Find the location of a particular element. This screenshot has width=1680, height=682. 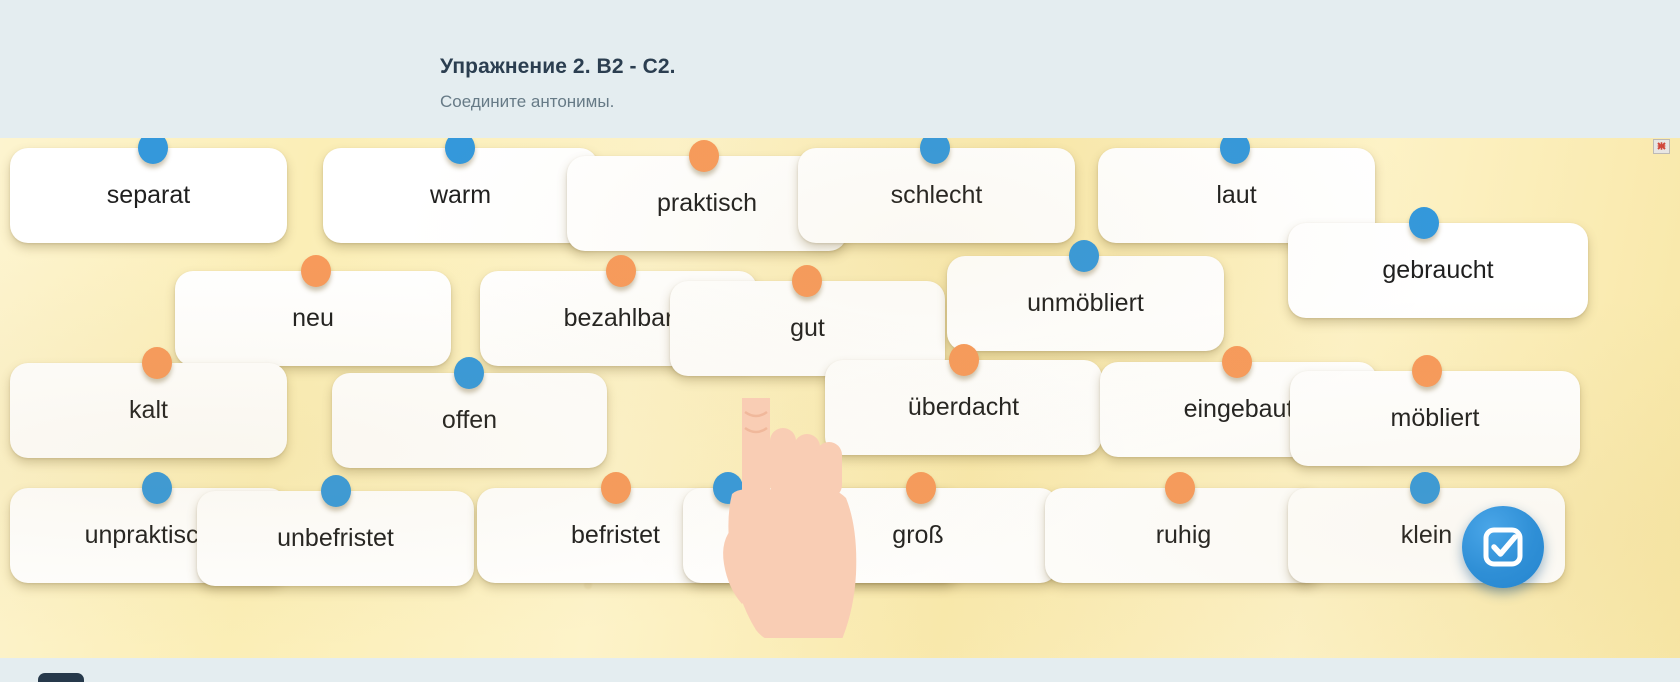

word-card-label: offen is located at coordinates (469, 420).